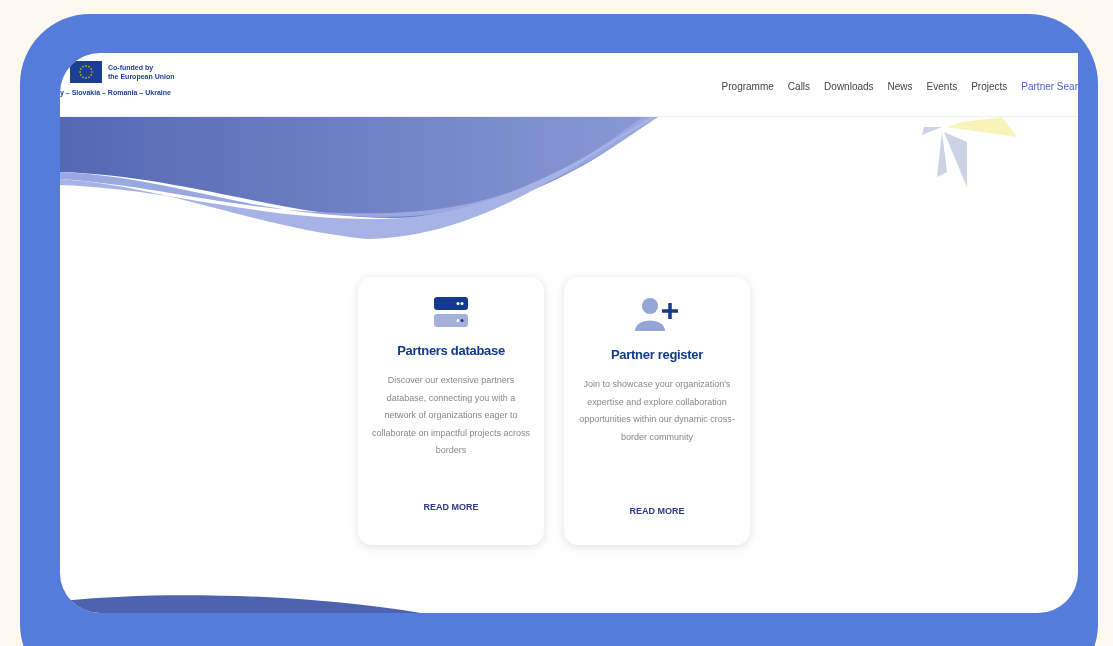 The image size is (1113, 646). I want to click on flag-icon, so click(86, 72).